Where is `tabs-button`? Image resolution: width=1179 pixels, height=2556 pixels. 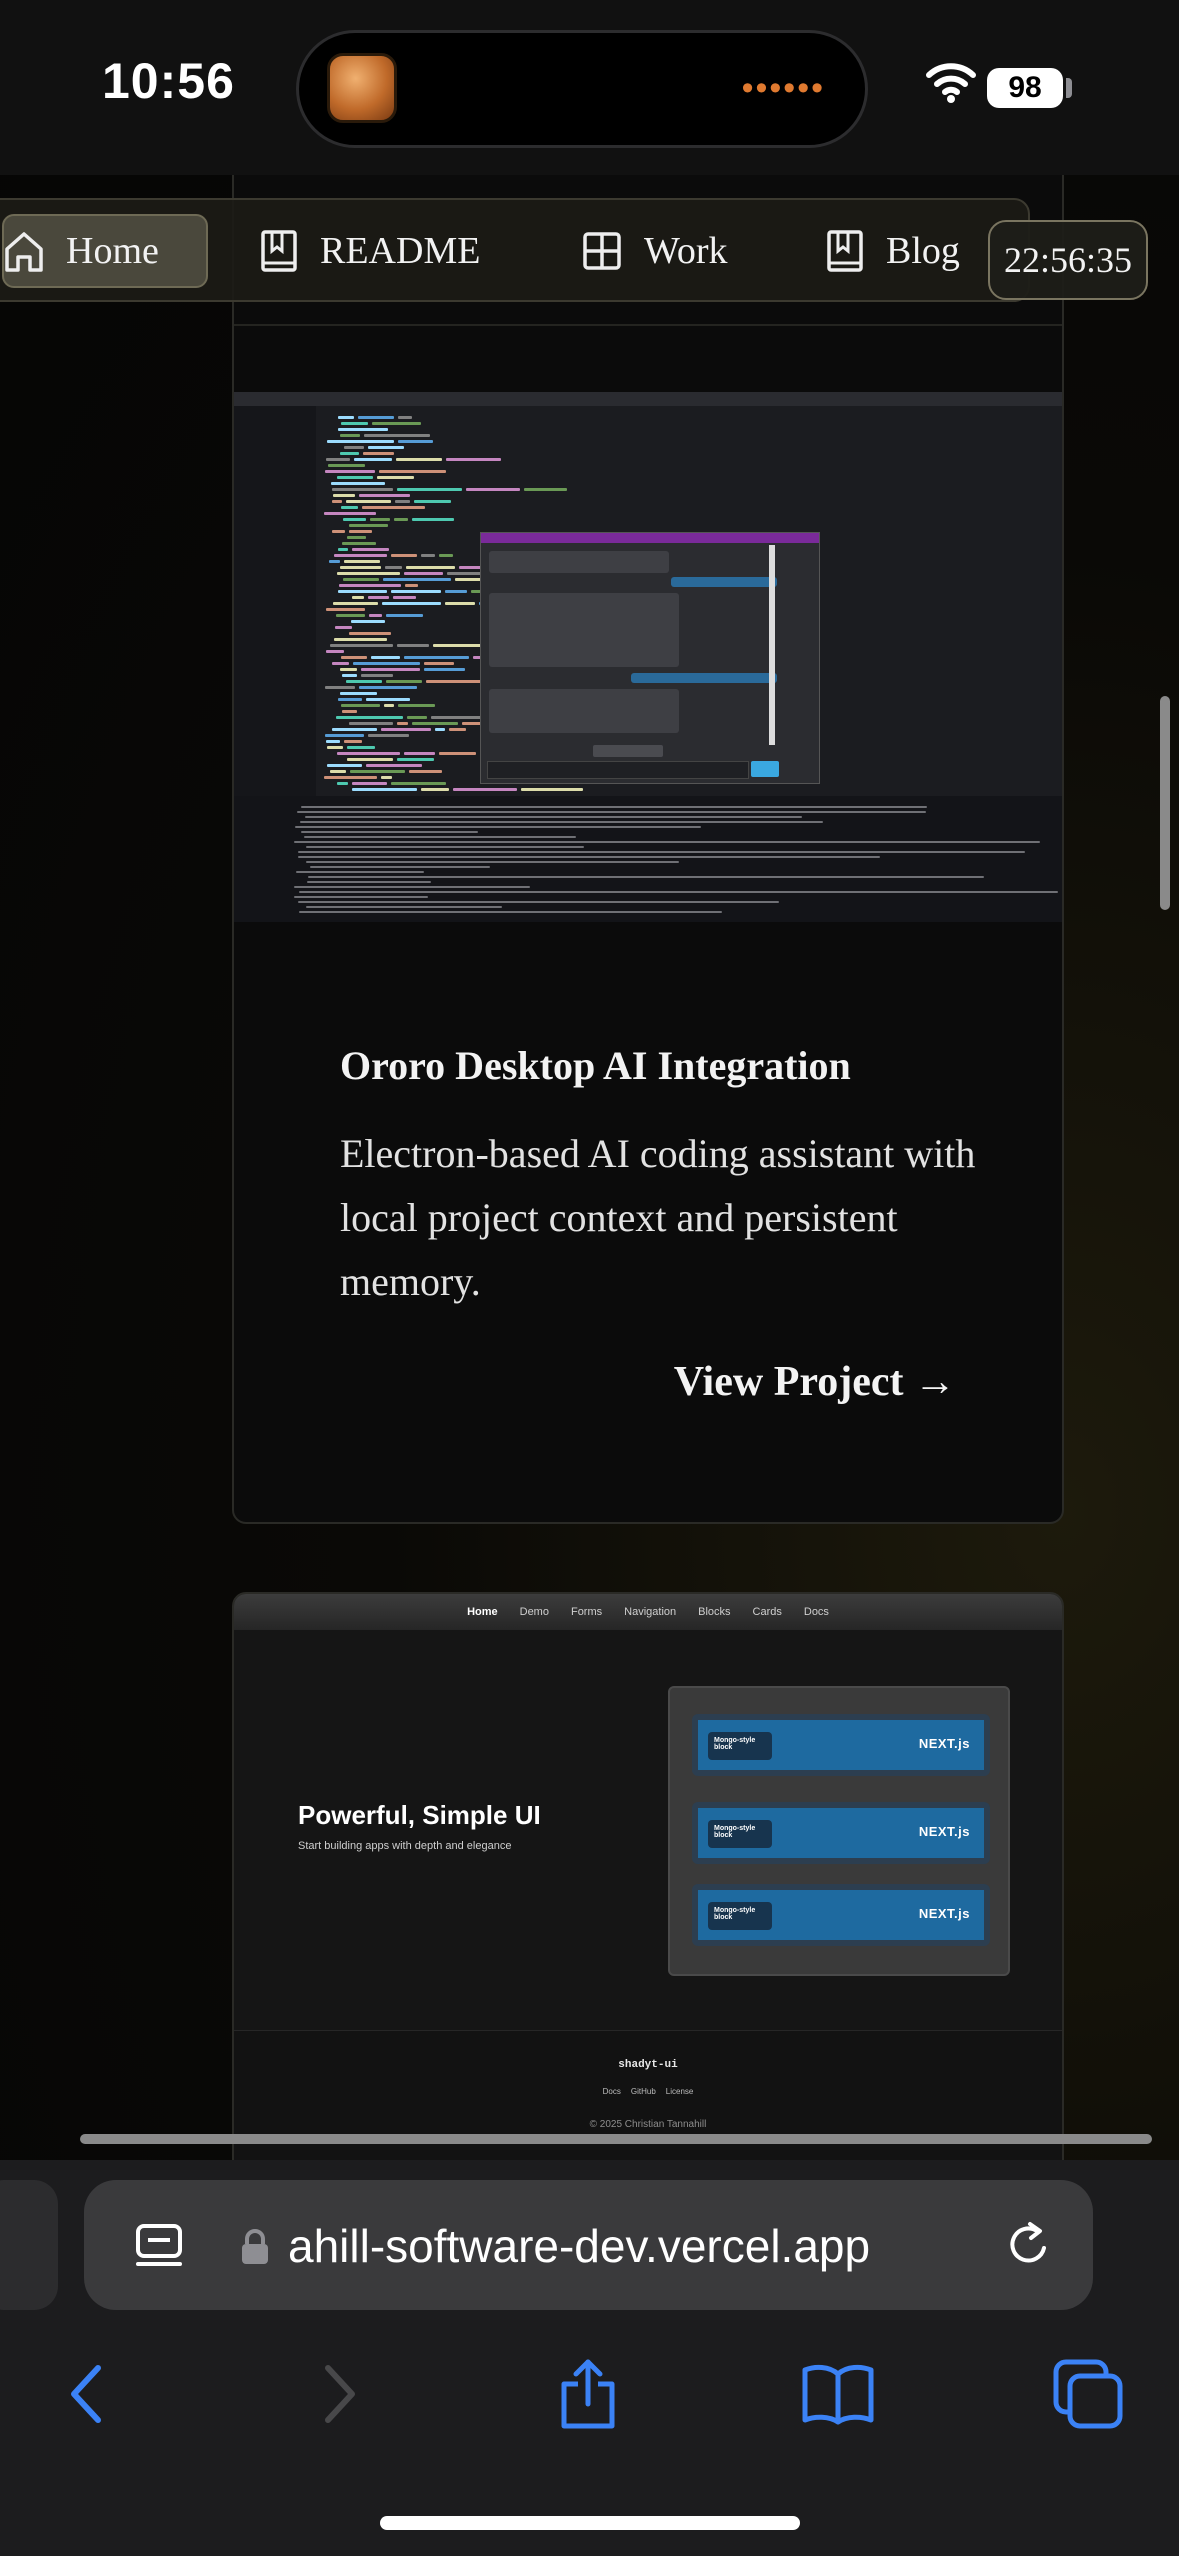
tabs-button is located at coordinates (1088, 2394).